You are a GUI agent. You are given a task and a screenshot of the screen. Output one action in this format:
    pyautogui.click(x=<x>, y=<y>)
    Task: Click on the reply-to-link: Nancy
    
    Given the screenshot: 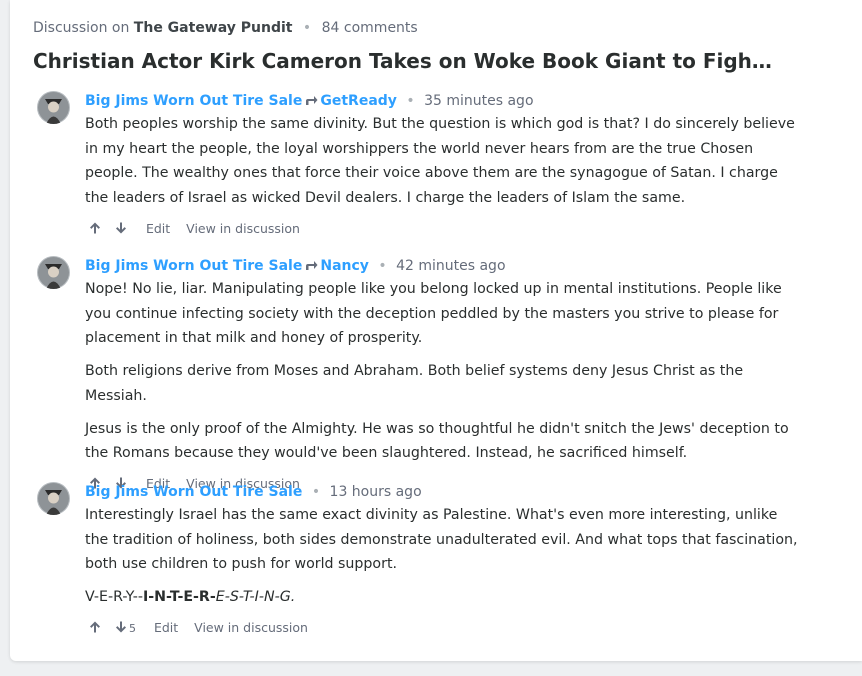 What is the action you would take?
    pyautogui.click(x=344, y=266)
    